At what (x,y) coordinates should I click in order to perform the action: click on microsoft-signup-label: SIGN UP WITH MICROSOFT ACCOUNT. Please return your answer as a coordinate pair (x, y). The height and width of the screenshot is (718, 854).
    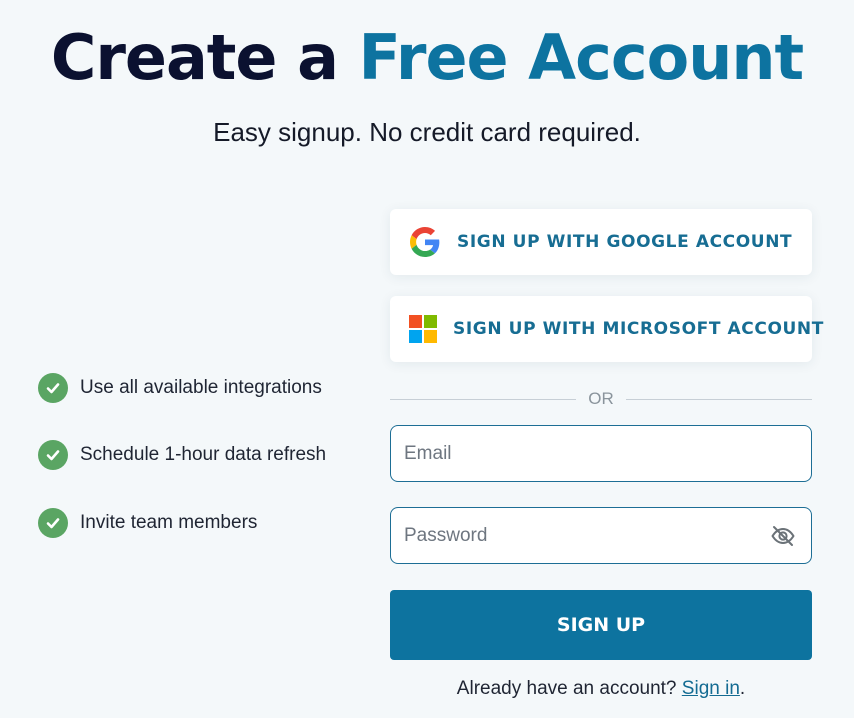
    Looking at the image, I should click on (638, 329).